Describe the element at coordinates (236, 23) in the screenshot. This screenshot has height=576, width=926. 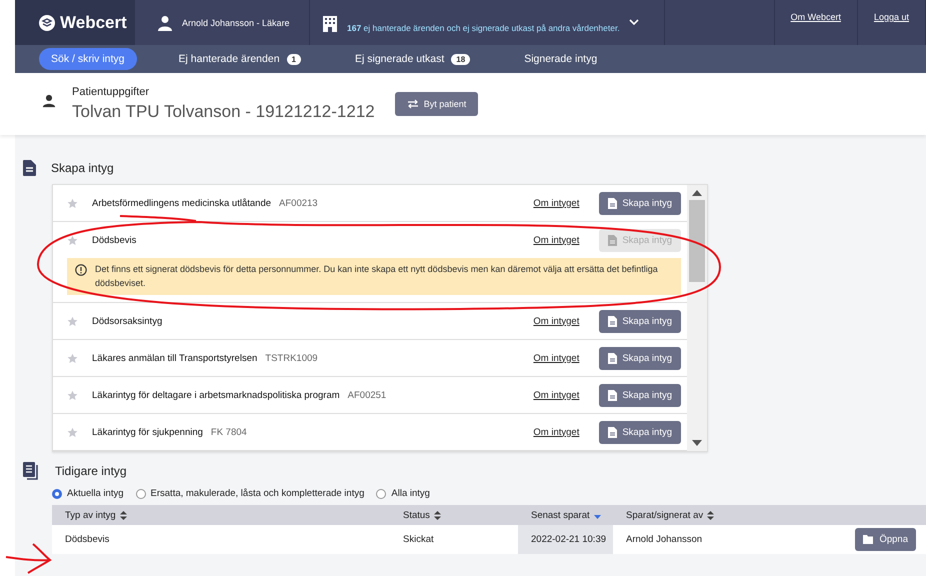
I see `user-name: Arnold Johansson - Läkare` at that location.